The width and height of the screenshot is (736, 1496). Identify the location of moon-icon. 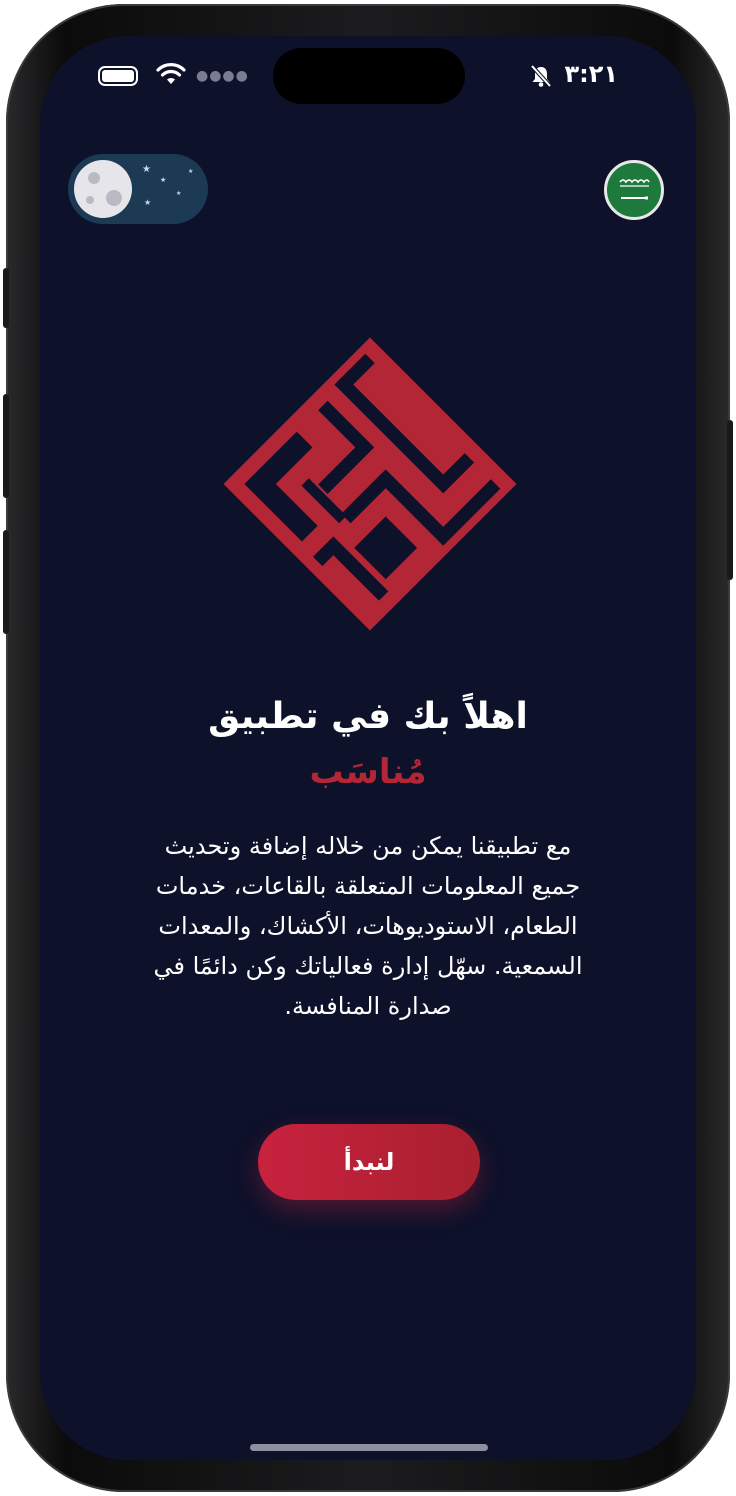
(103, 189).